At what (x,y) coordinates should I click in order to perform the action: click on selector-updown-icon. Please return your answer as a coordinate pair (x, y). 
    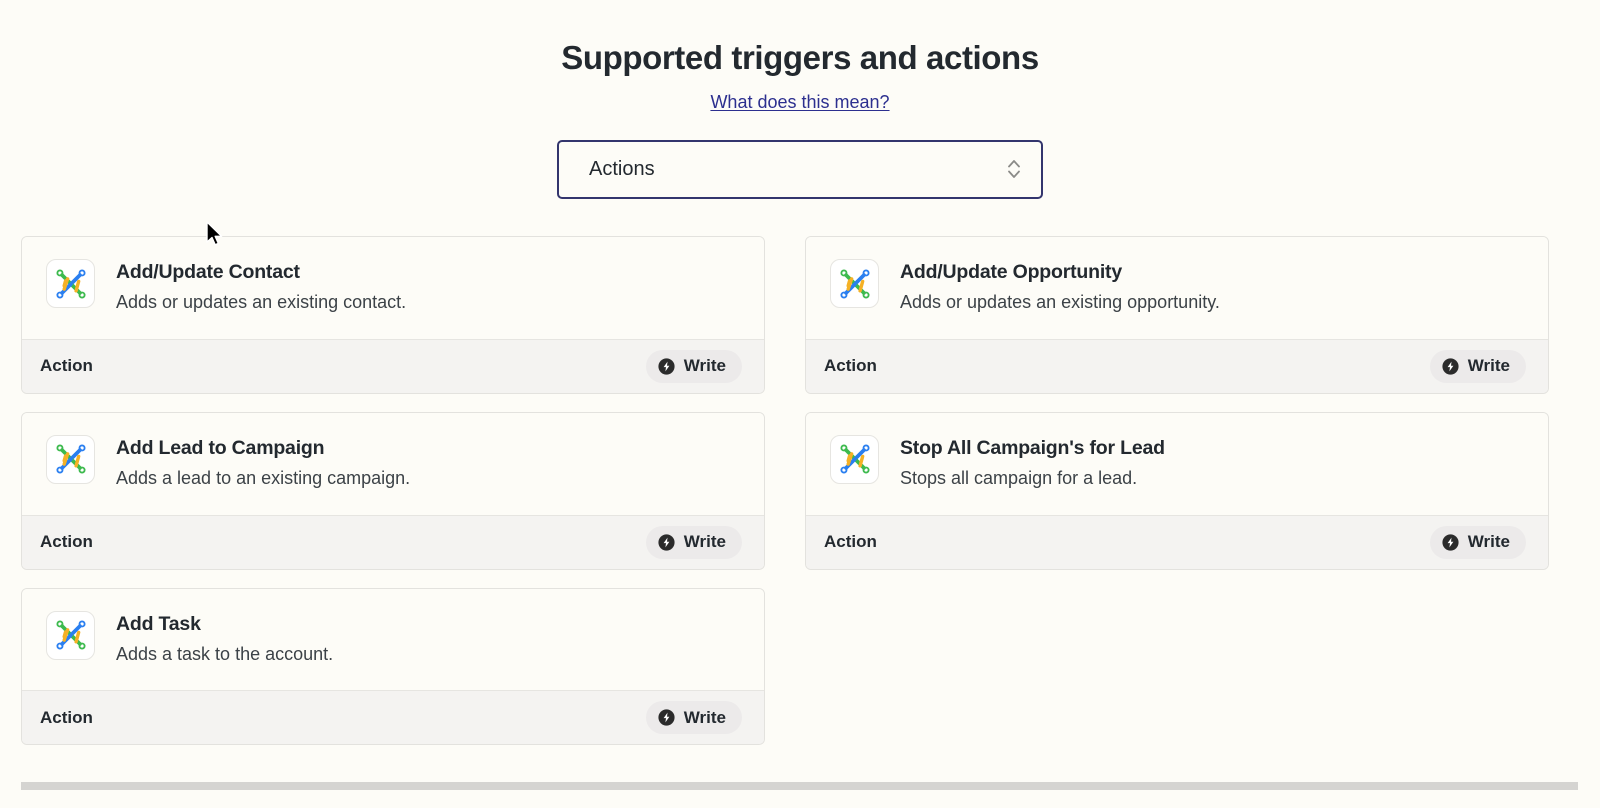
    Looking at the image, I should click on (1014, 169).